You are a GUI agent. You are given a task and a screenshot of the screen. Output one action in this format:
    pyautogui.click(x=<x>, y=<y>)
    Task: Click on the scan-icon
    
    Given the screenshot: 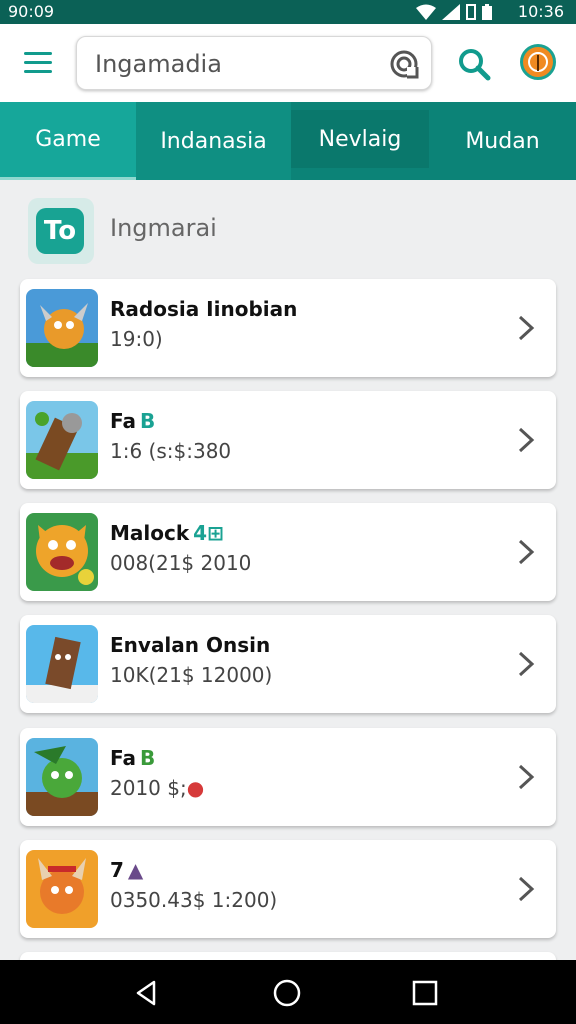 What is the action you would take?
    pyautogui.click(x=404, y=64)
    